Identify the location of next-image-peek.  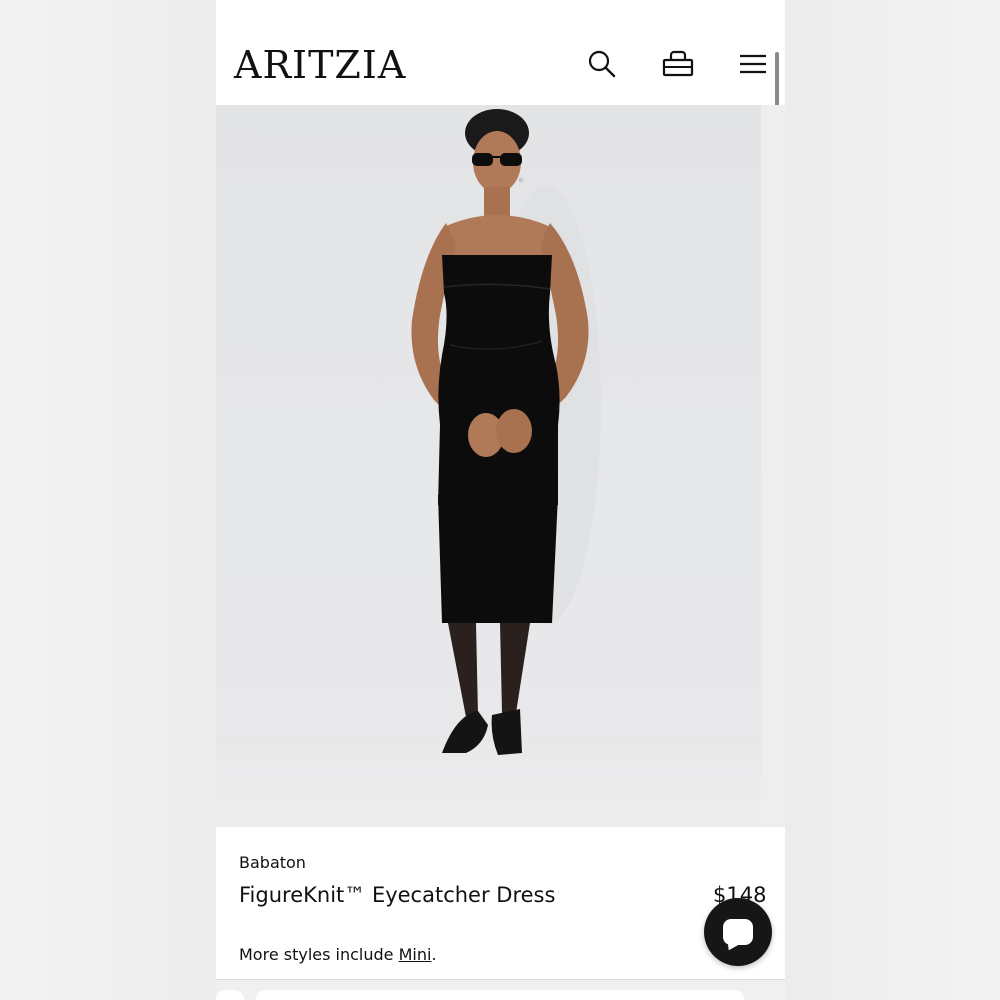
(773, 466).